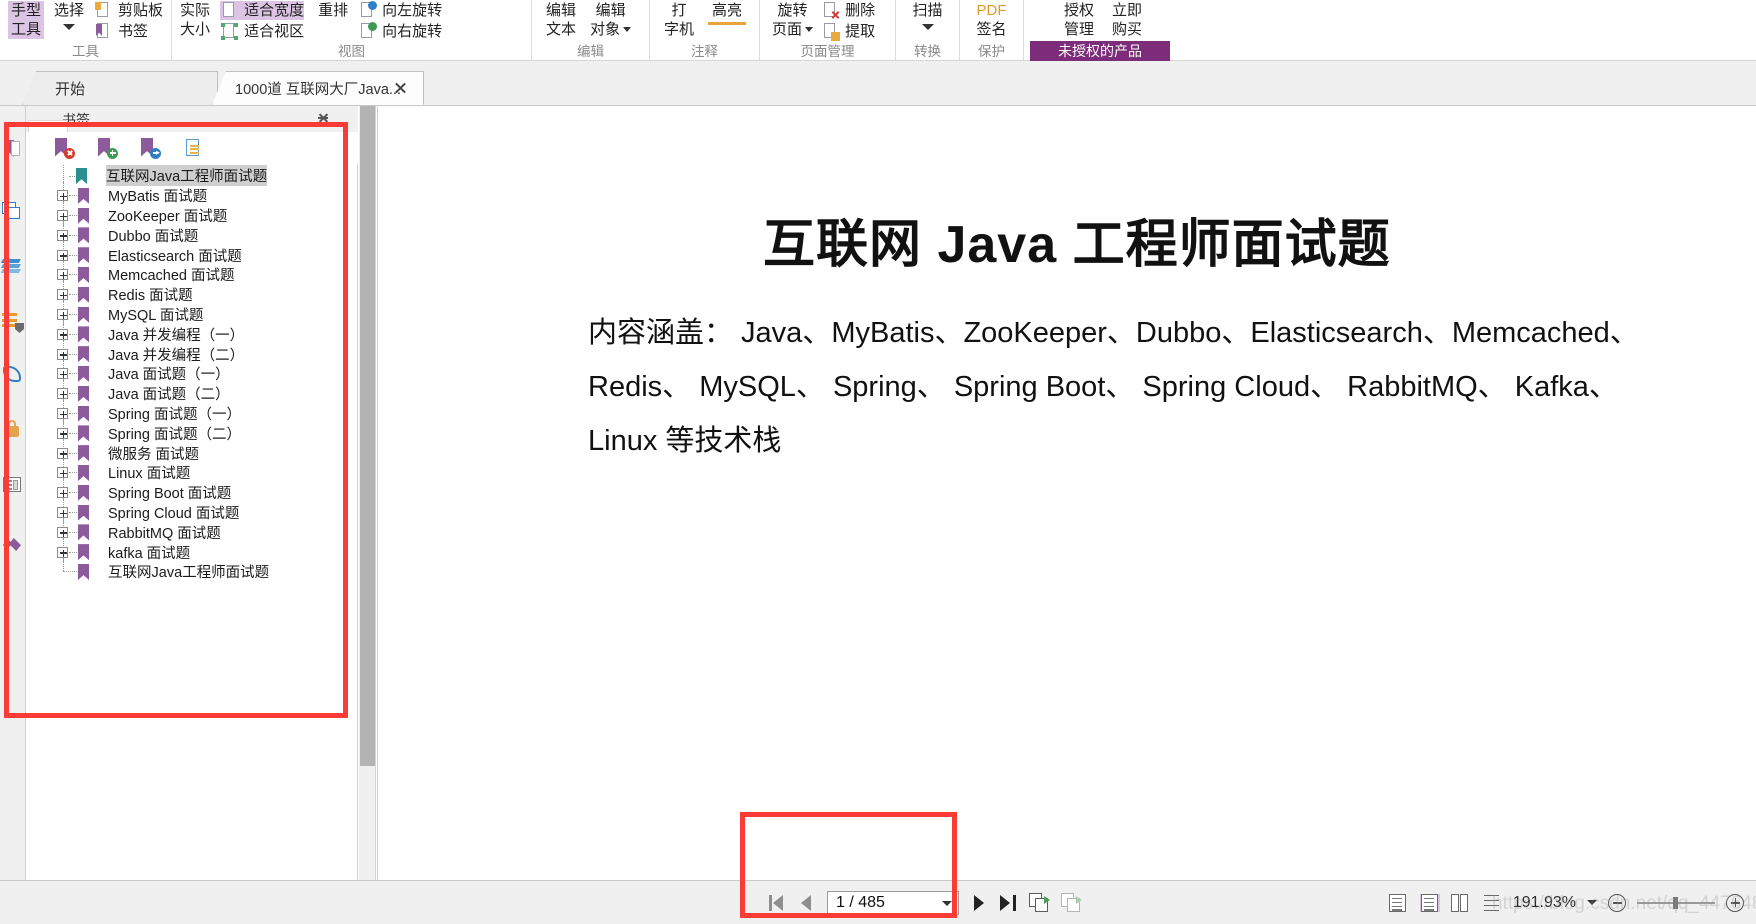 The height and width of the screenshot is (924, 1756). Describe the element at coordinates (192, 332) in the screenshot. I see `bookmark-item: Java 并发编程（一）` at that location.